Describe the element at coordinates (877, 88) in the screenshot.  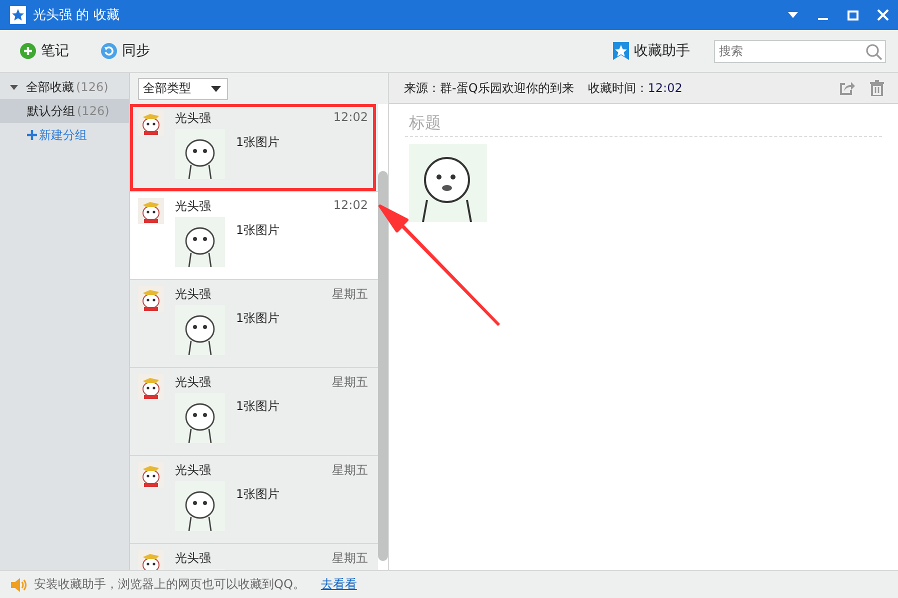
I see `trash-icon` at that location.